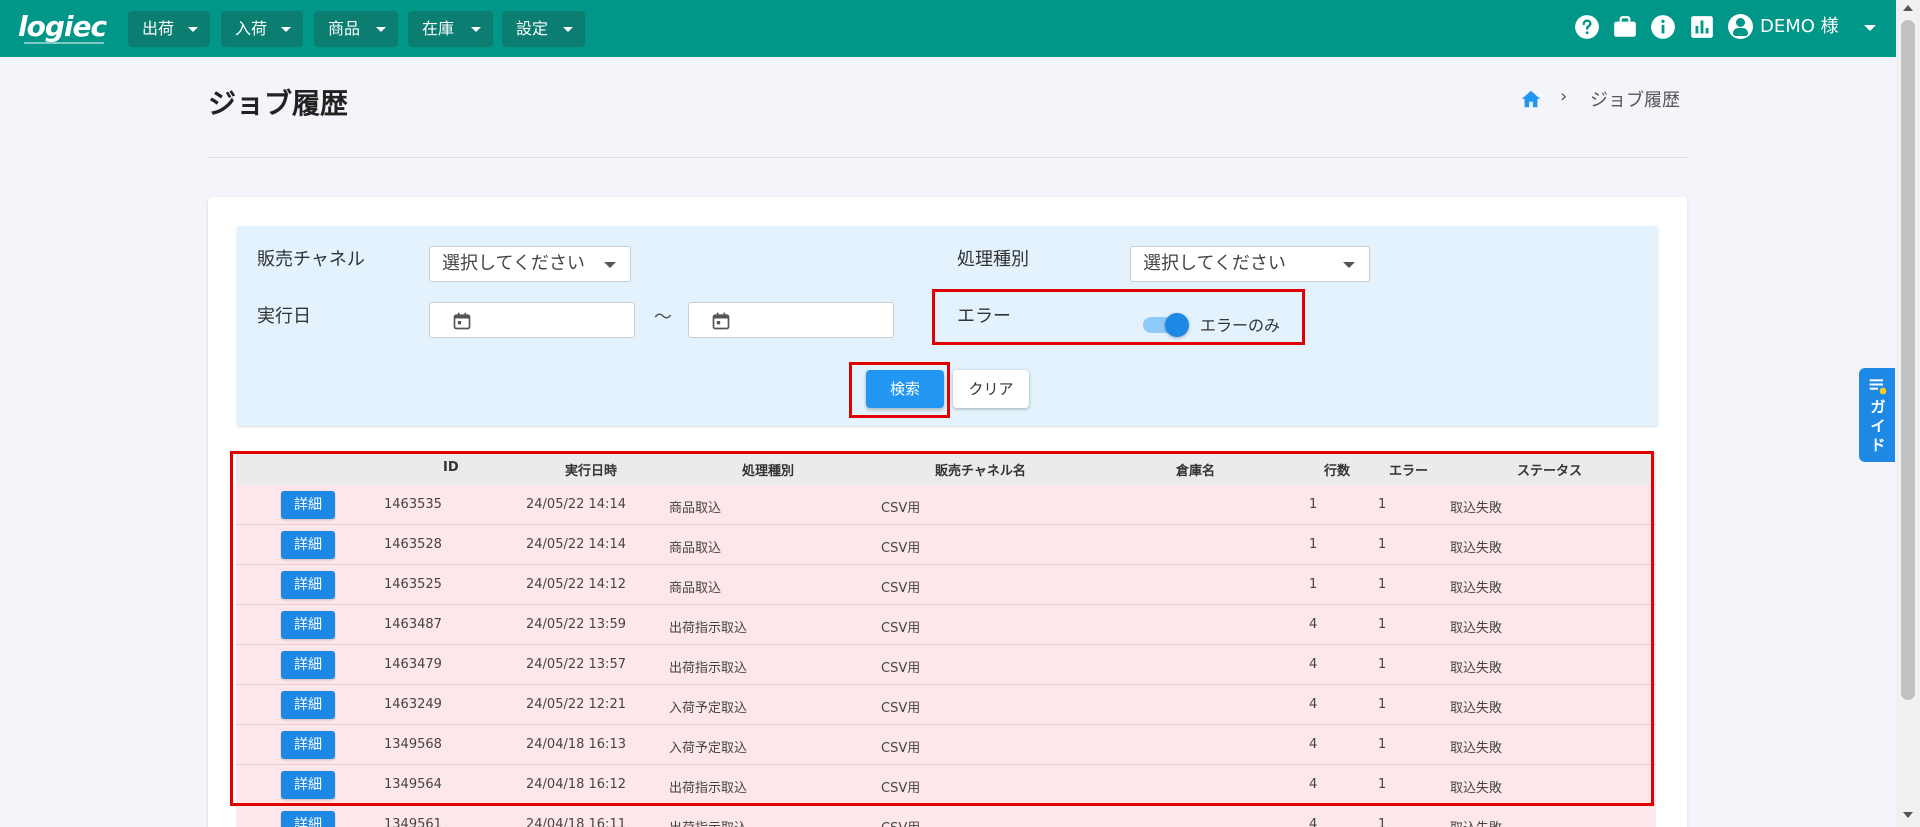 This screenshot has width=1920, height=827. Describe the element at coordinates (991, 389) in the screenshot. I see `clear-button: クリア` at that location.